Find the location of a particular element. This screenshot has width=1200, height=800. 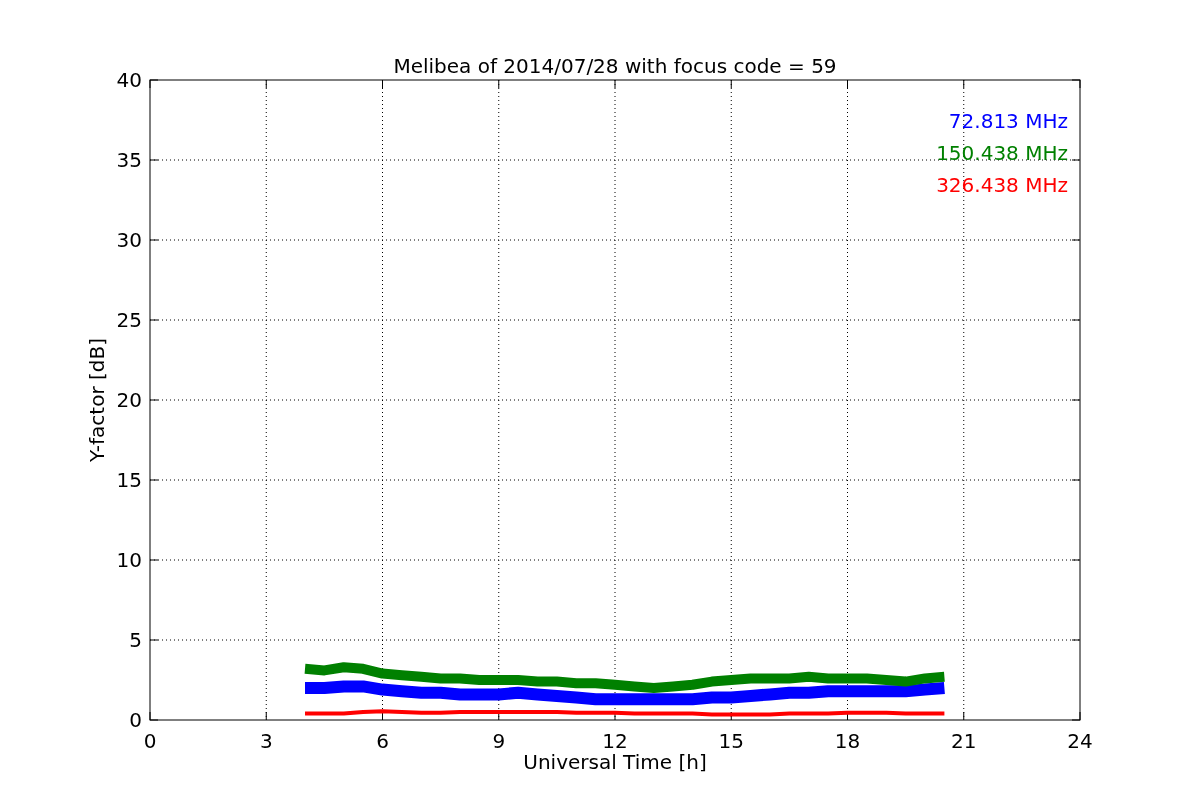

x-tick-label: 15 is located at coordinates (731, 741).